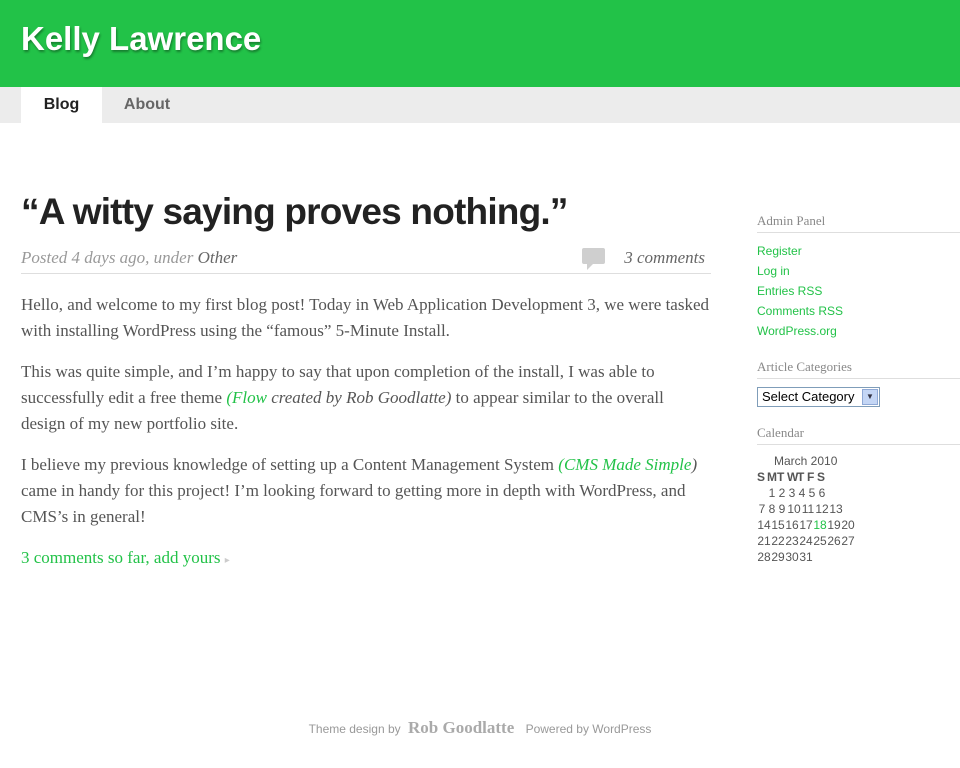 This screenshot has width=960, height=768. I want to click on calendar-day: 29, so click(778, 557).